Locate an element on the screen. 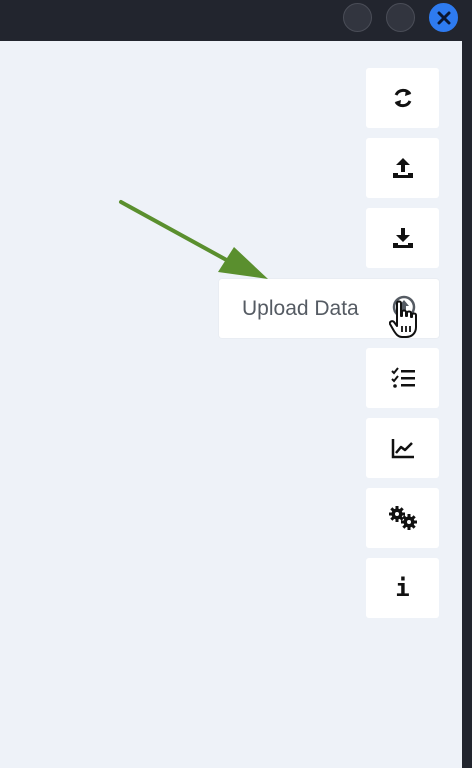 This screenshot has height=768, width=472. info-icon: i is located at coordinates (402, 588).